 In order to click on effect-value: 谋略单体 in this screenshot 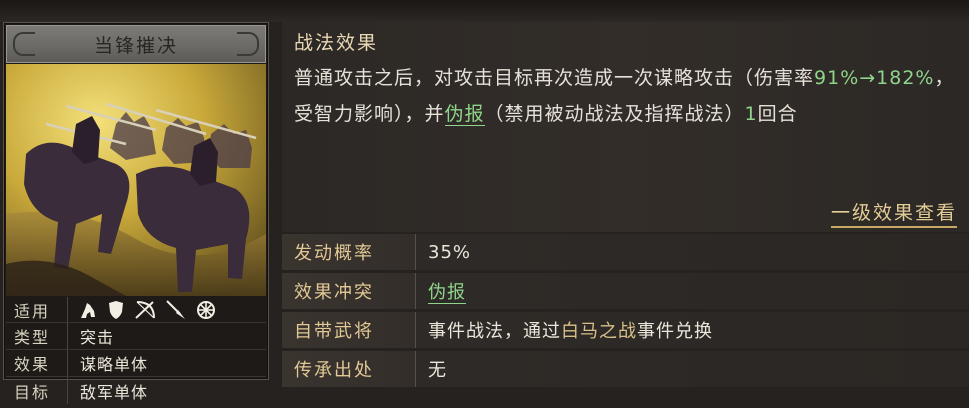, I will do `click(114, 364)`.